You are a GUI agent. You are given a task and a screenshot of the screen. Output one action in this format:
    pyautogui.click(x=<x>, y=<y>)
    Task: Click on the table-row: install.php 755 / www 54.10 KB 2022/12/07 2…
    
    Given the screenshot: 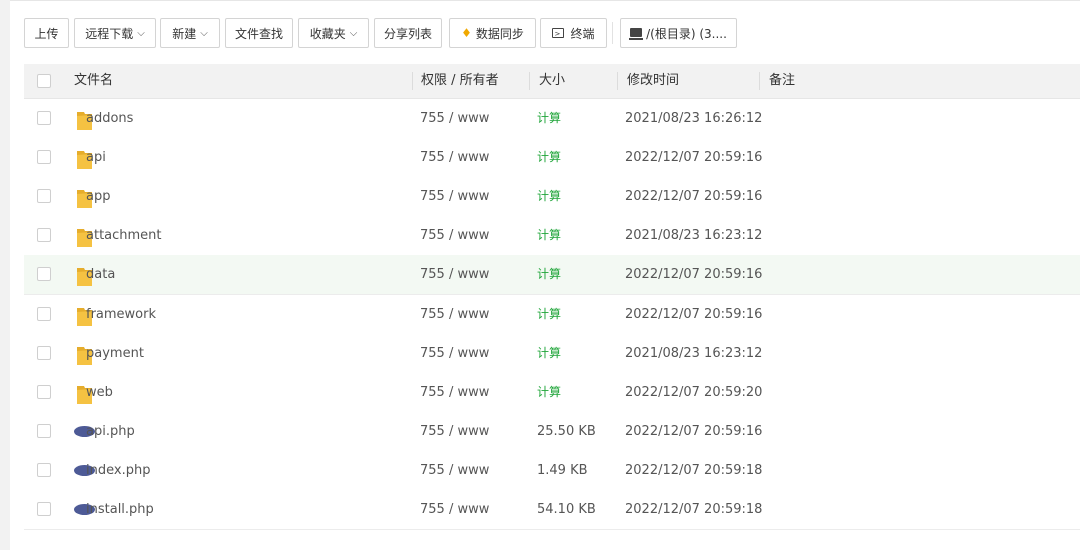 What is the action you would take?
    pyautogui.click(x=552, y=510)
    